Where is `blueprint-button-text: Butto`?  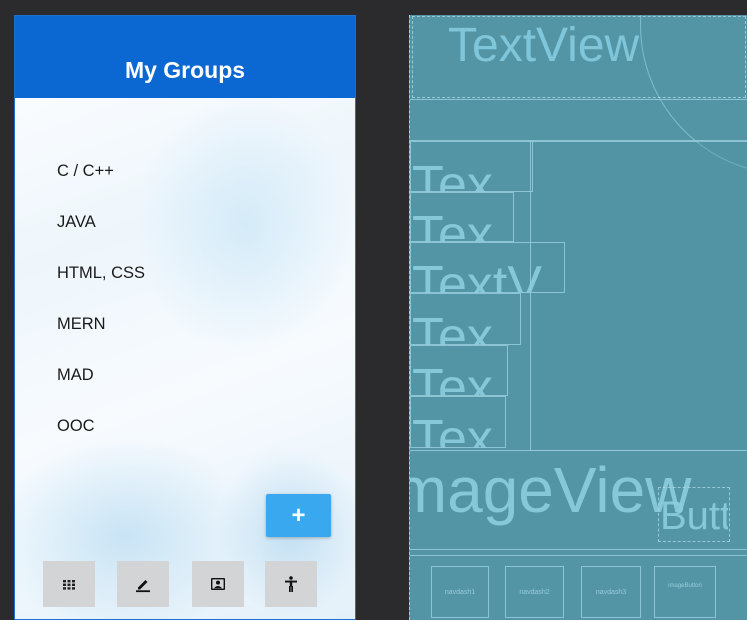
blueprint-button-text: Butto is located at coordinates (694, 516).